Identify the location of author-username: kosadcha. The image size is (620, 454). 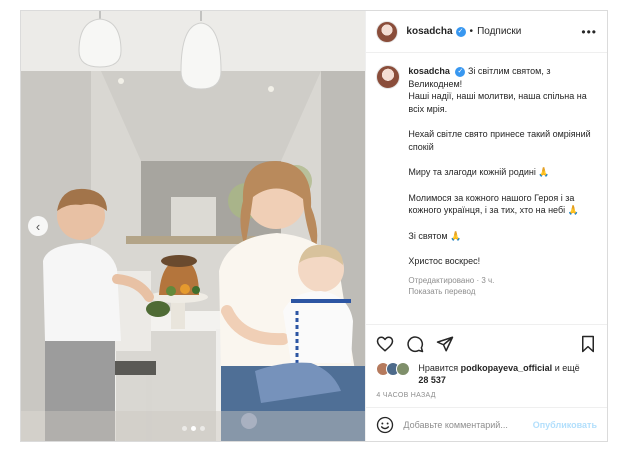
(429, 31).